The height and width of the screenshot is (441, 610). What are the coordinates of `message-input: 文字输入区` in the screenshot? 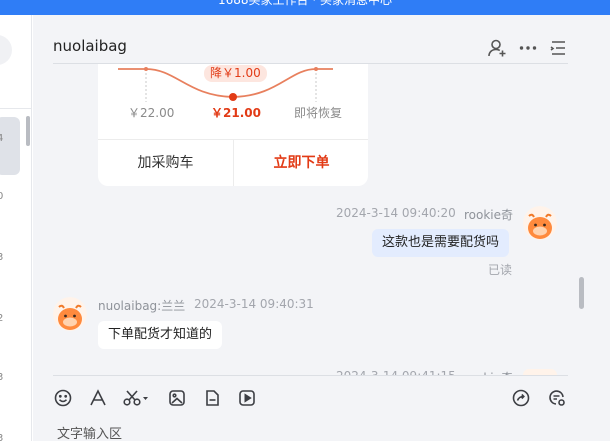 It's located at (89, 432).